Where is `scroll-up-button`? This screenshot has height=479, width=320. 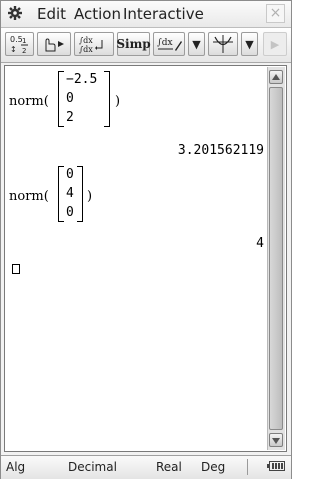
scroll-up-button is located at coordinates (276, 77).